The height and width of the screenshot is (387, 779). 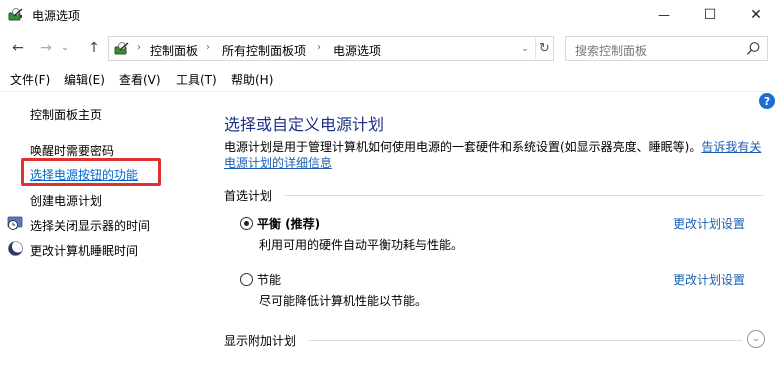 I want to click on address-dropdown-button: ⌄, so click(x=525, y=48).